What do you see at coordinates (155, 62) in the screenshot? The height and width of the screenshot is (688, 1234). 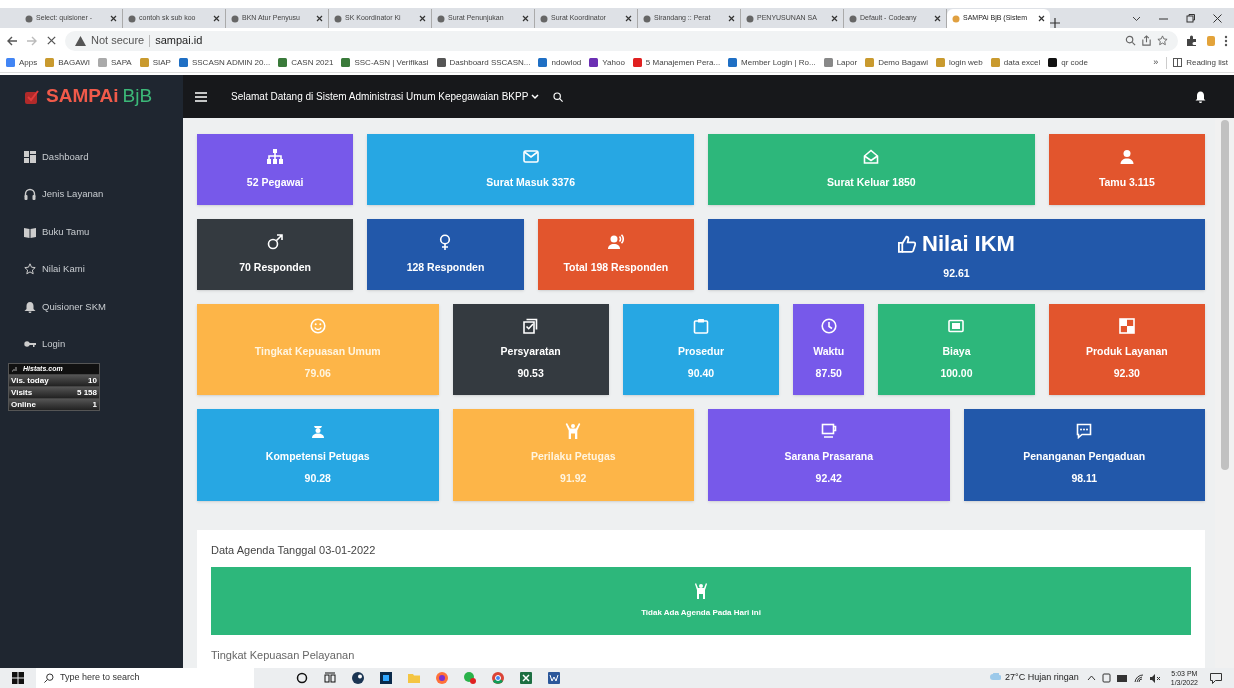 I see `bookmark-link: SIAP` at bounding box center [155, 62].